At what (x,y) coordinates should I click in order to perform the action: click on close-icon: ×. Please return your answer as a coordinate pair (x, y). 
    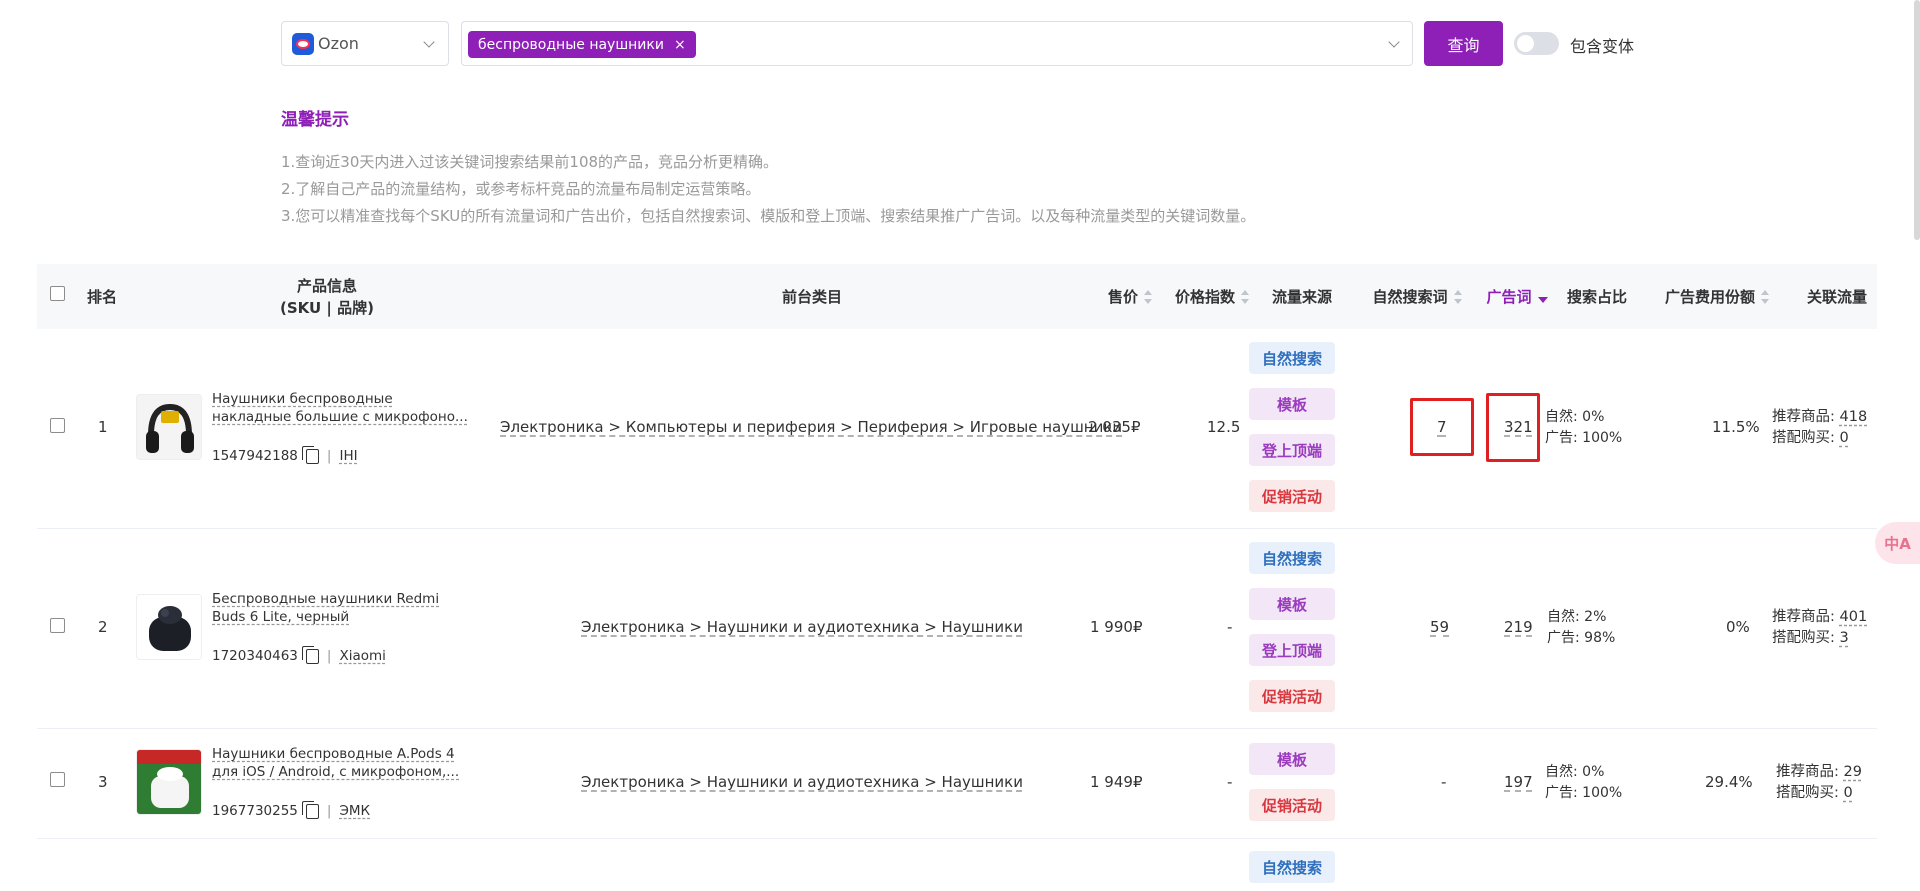
    Looking at the image, I should click on (680, 45).